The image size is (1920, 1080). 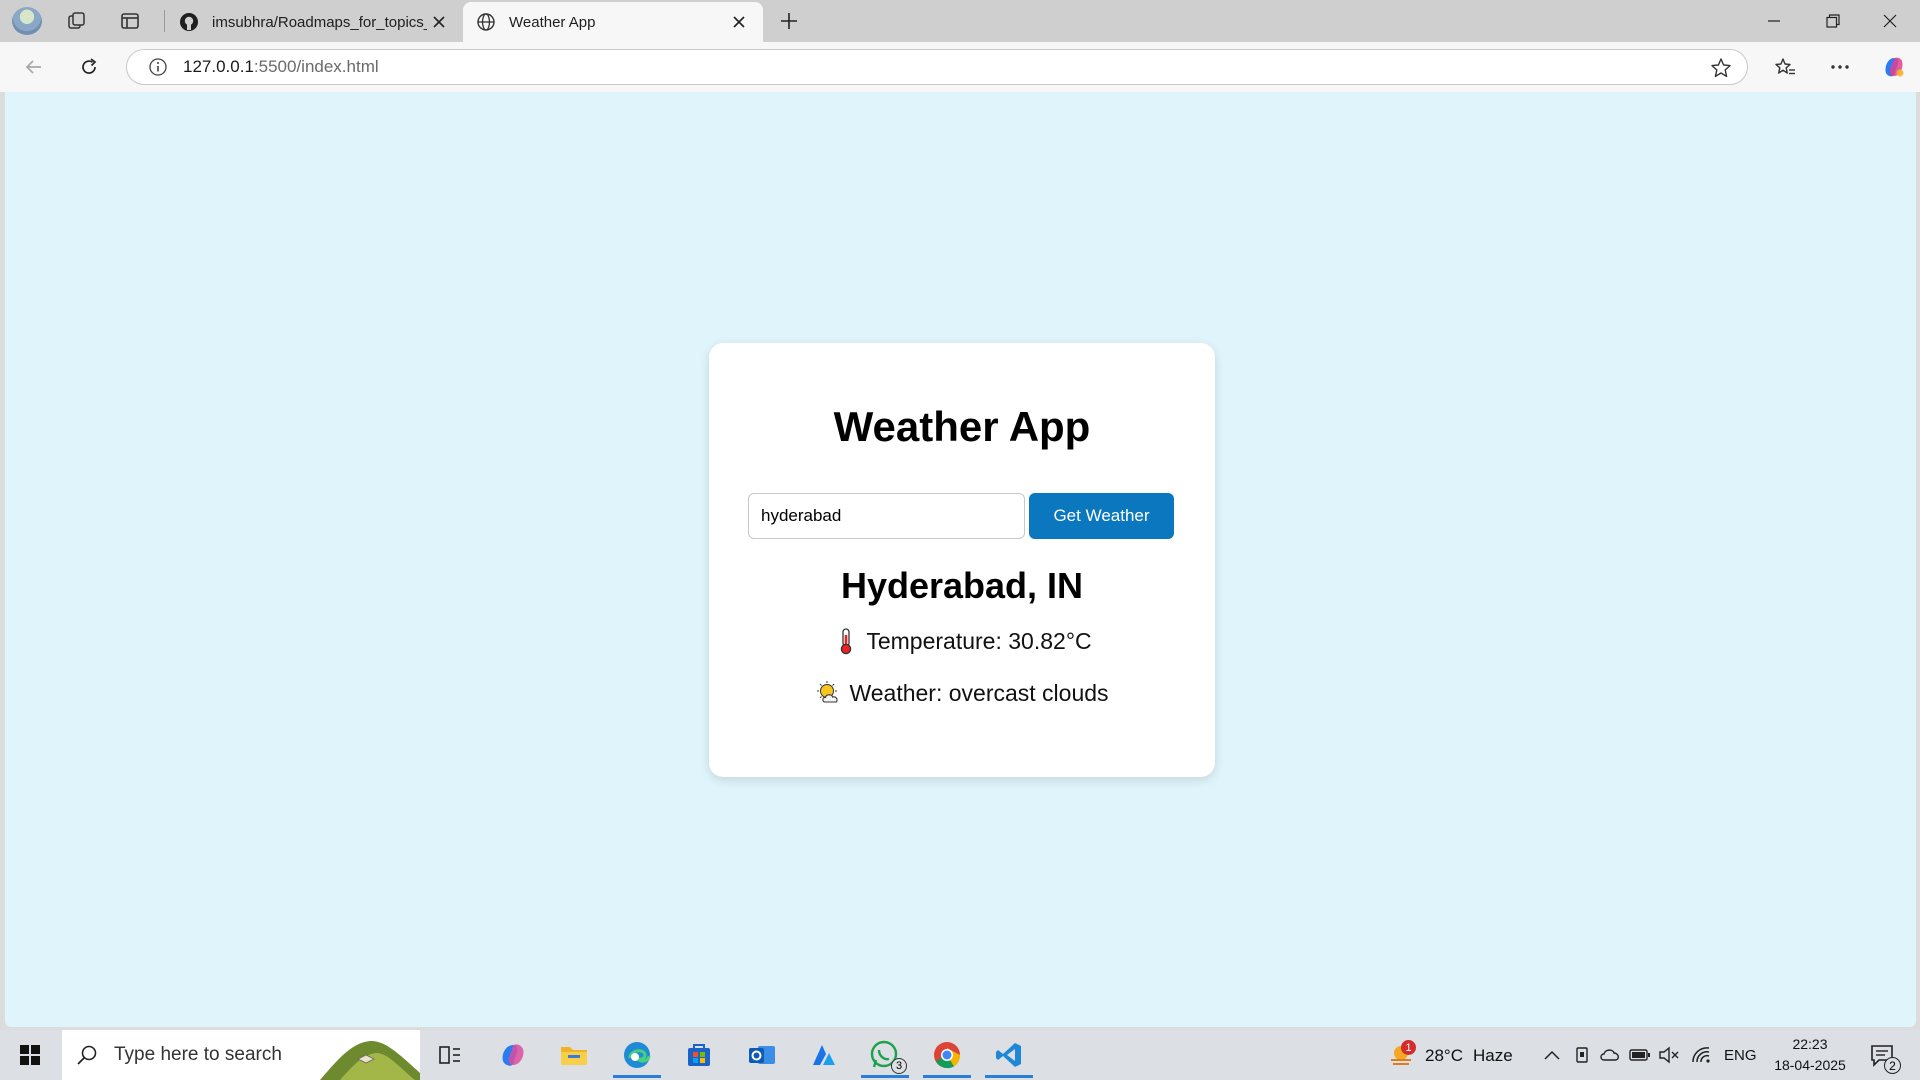 What do you see at coordinates (613, 22) in the screenshot?
I see `tab-weather-app: Weather App` at bounding box center [613, 22].